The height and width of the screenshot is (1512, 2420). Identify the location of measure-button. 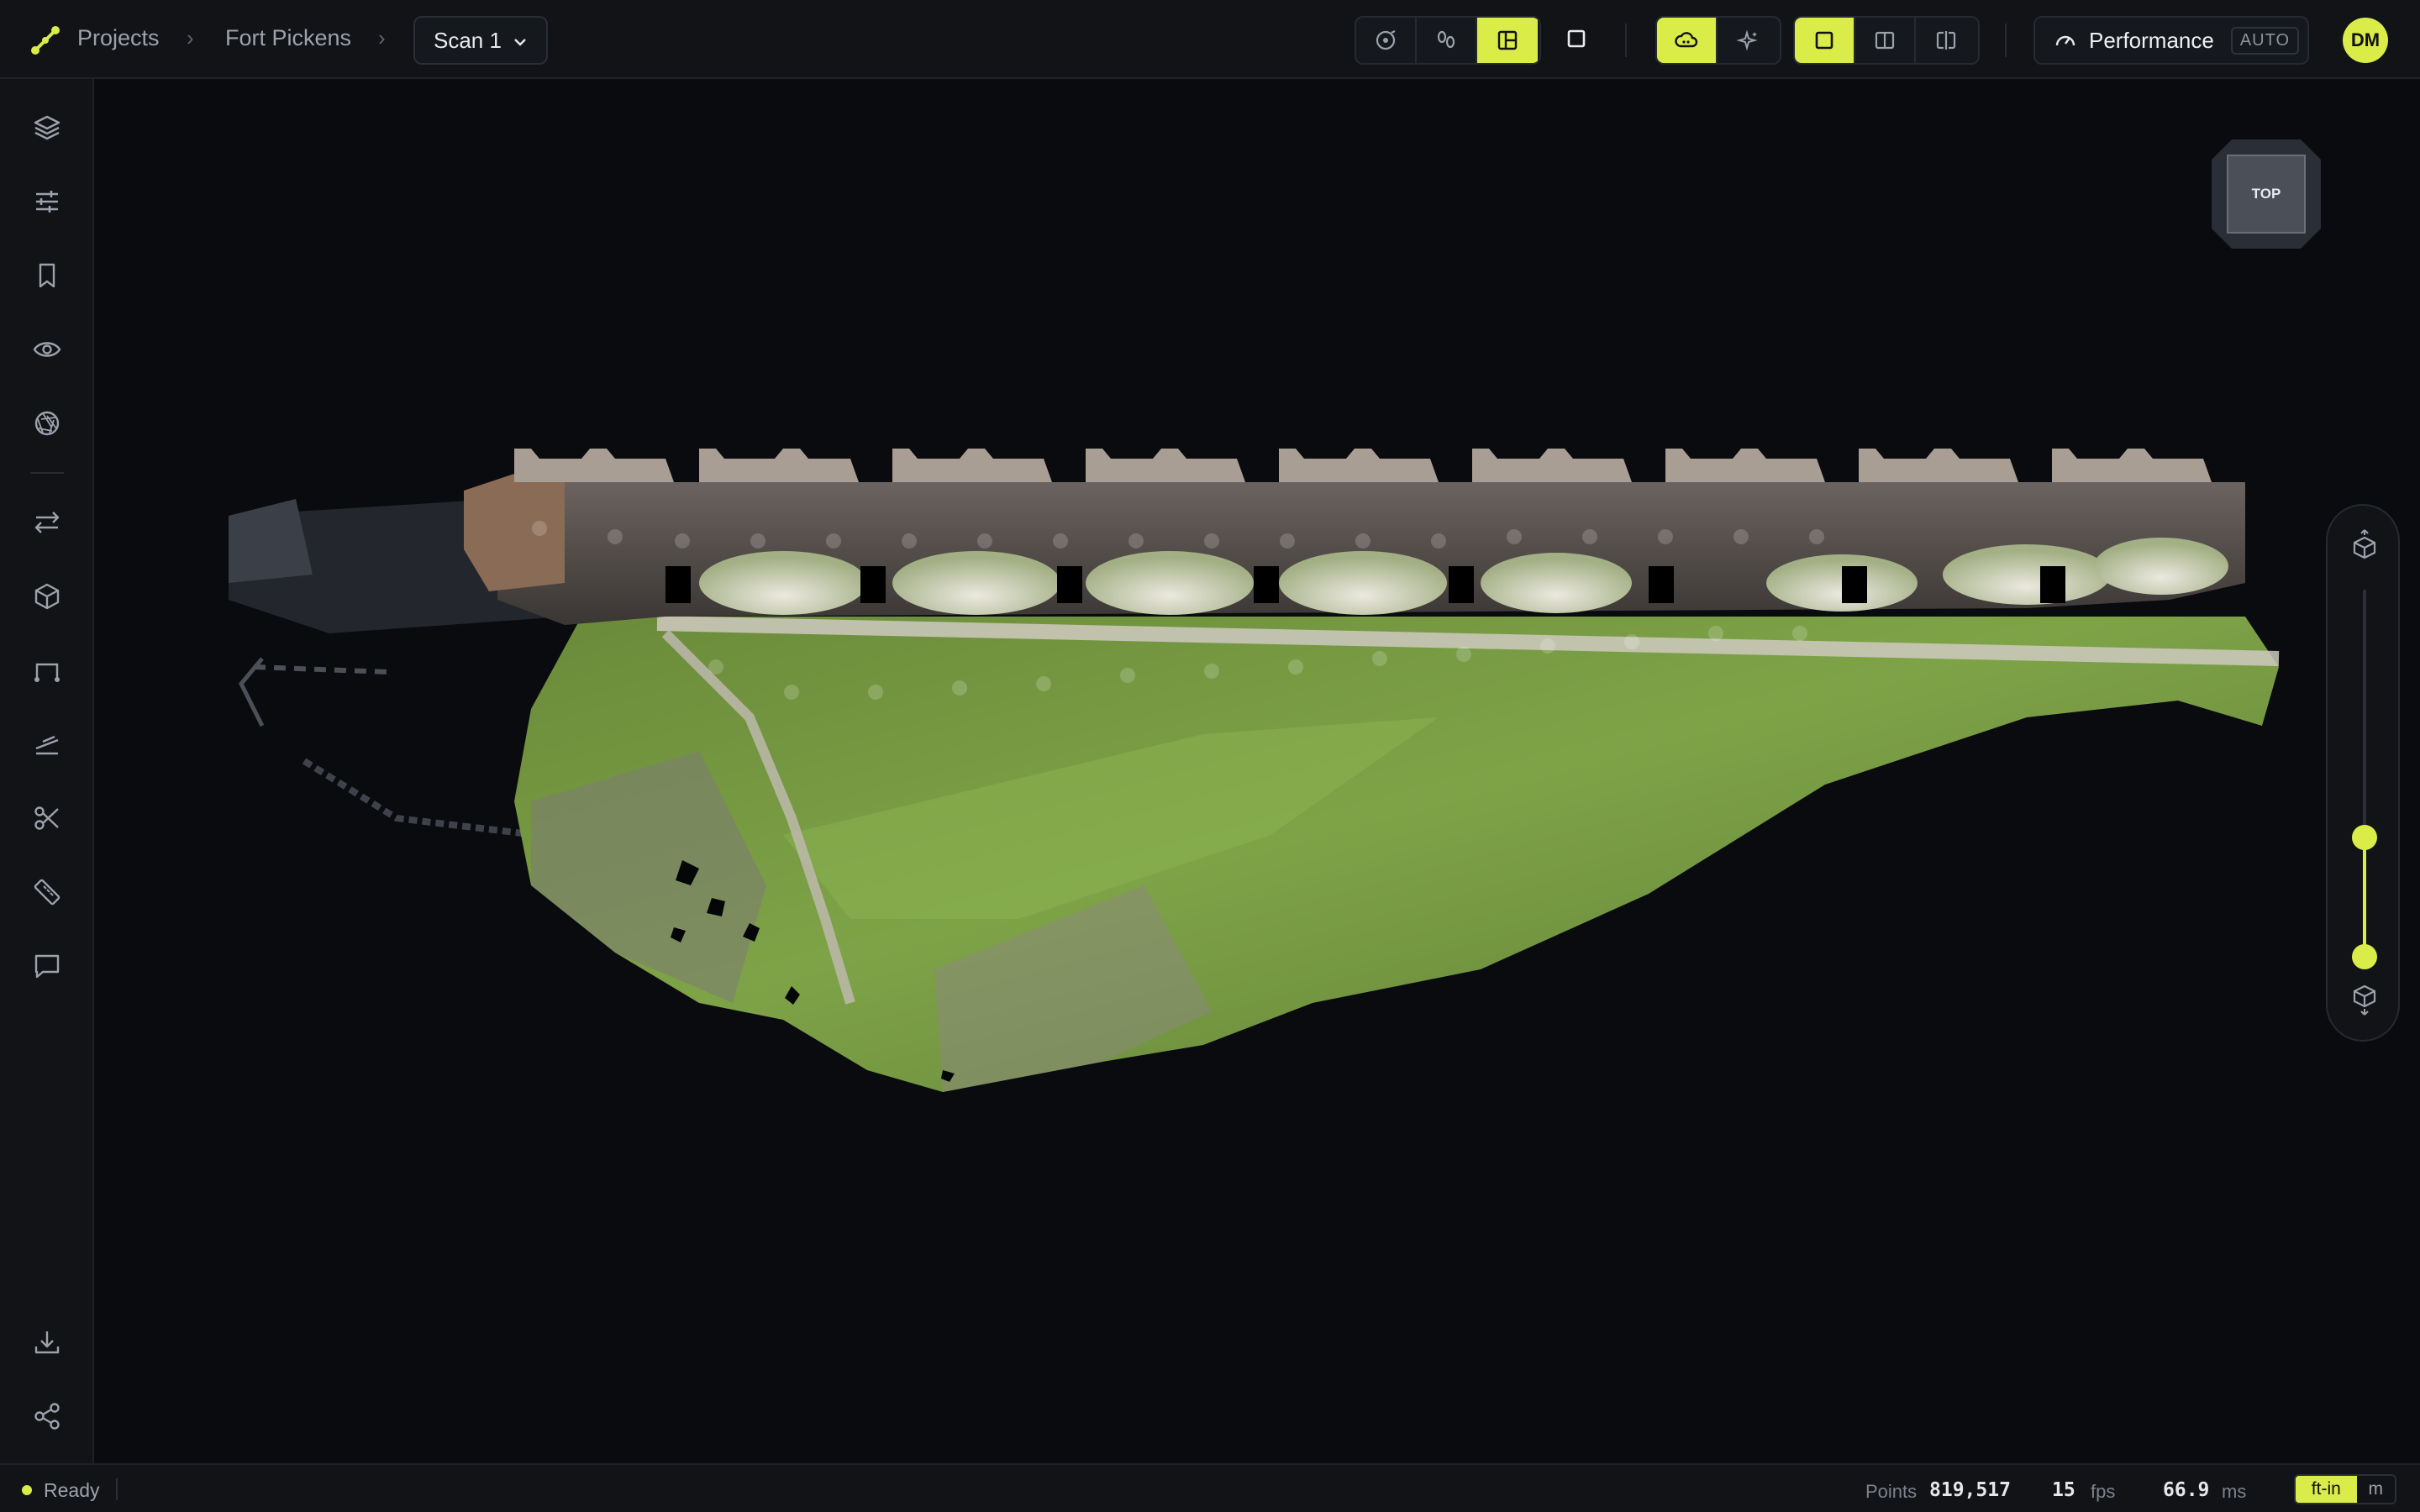
(47, 892).